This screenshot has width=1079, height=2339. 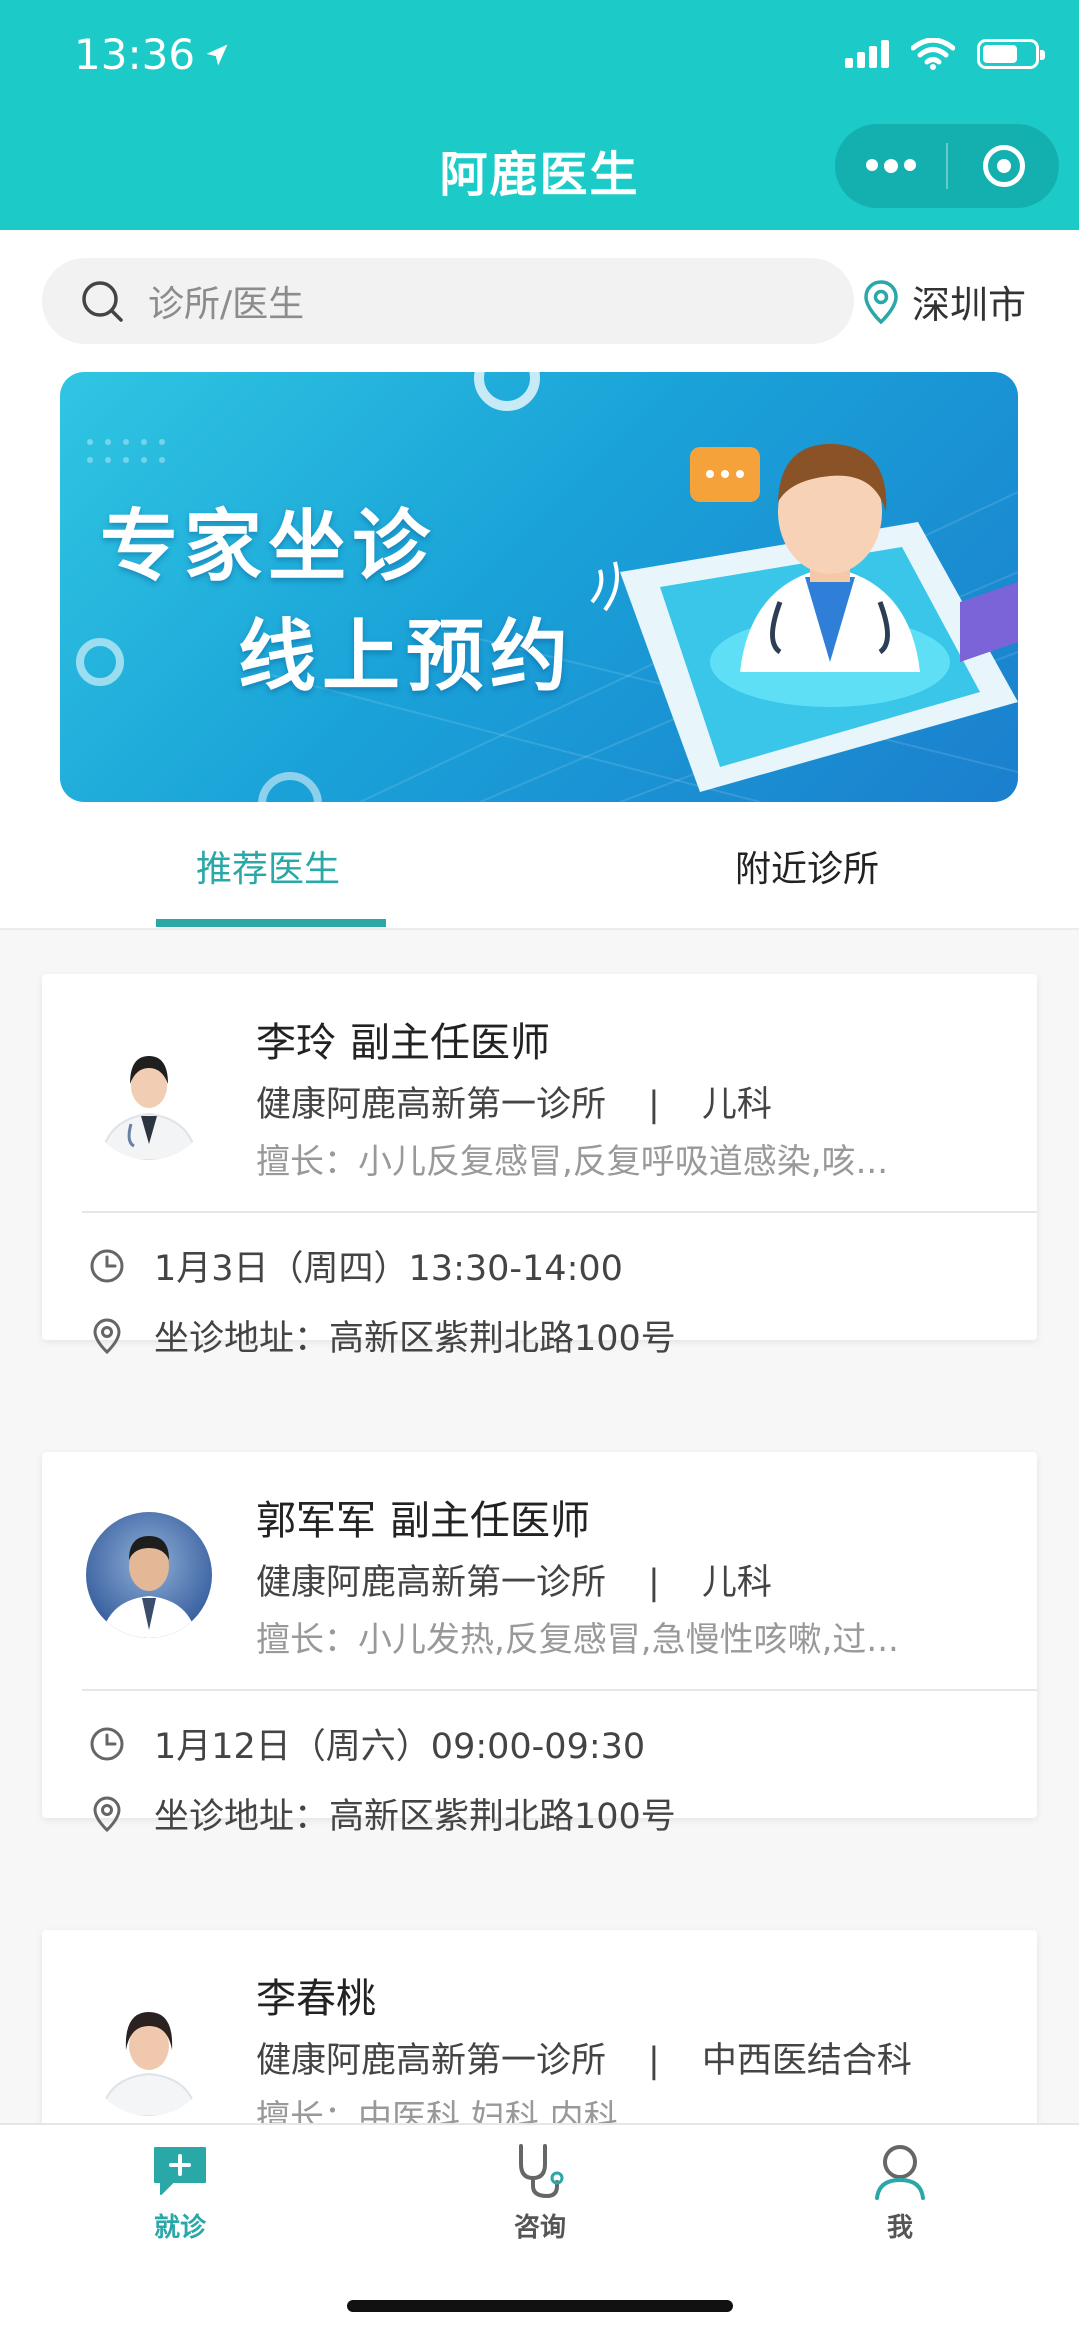 I want to click on tab-recommended-doctors: 推荐医生, so click(x=268, y=870).